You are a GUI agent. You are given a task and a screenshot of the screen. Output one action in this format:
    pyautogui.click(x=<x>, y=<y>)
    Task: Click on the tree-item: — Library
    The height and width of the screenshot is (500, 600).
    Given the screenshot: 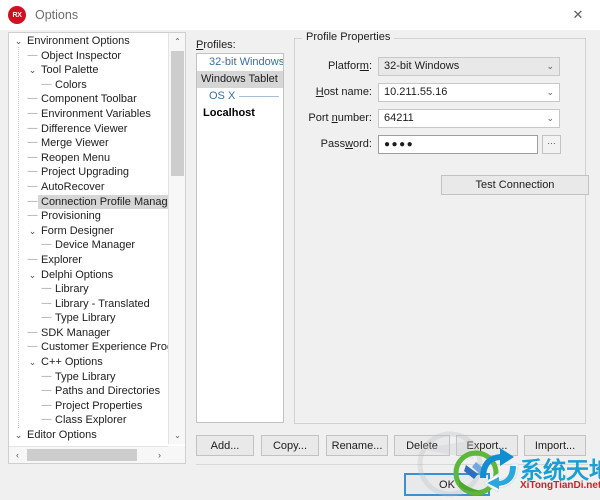 What is the action you would take?
    pyautogui.click(x=88, y=289)
    